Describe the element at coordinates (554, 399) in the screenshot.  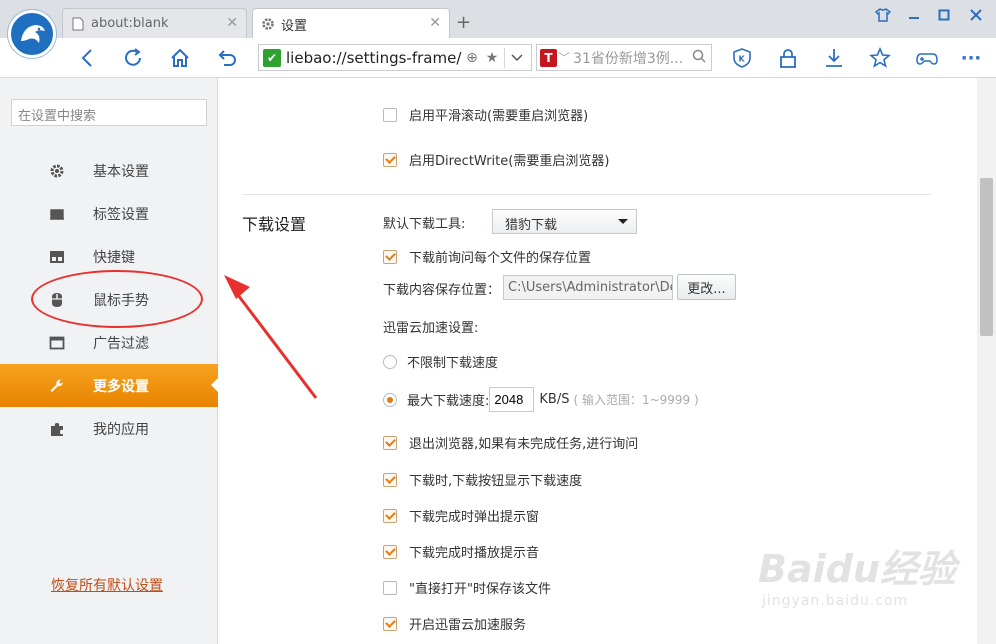
I see `max-speed-unit: KB/S` at that location.